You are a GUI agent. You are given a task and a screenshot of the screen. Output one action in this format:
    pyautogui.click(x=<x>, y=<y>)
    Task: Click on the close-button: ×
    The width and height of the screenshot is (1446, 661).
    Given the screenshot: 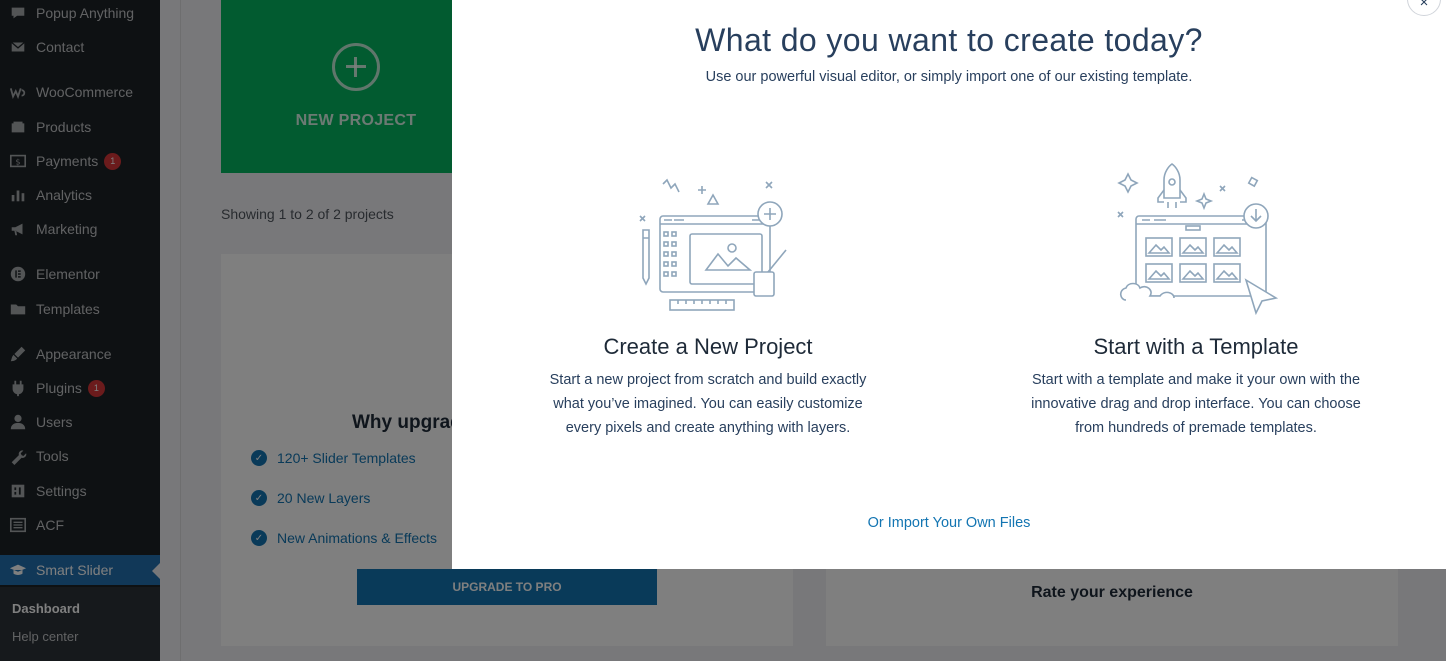 What is the action you would take?
    pyautogui.click(x=1424, y=8)
    